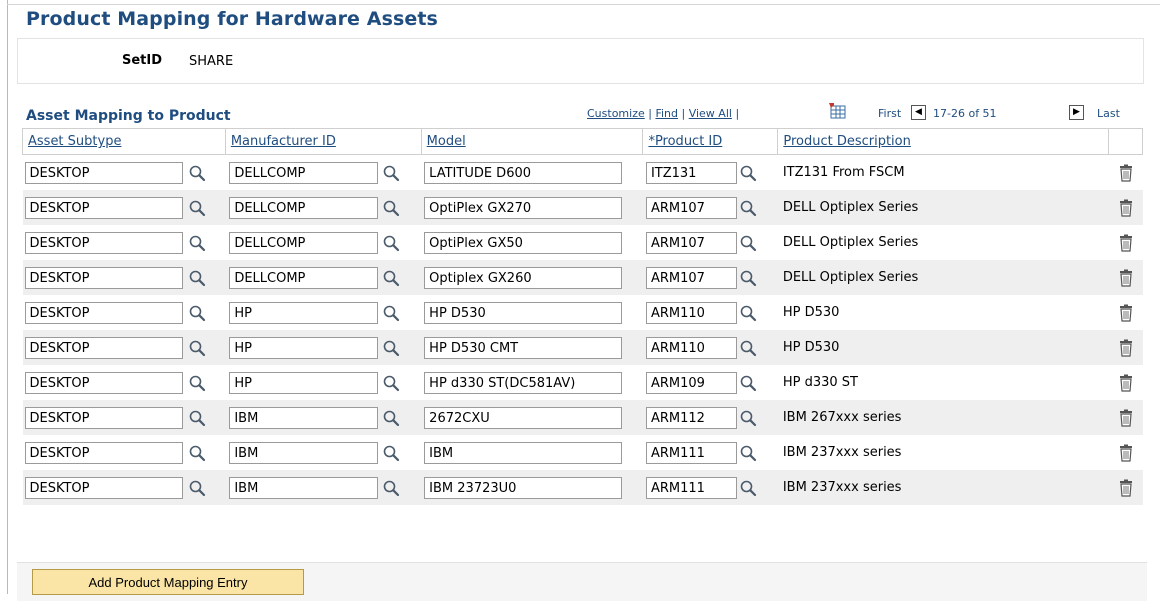 This screenshot has width=1160, height=601. Describe the element at coordinates (943, 141) in the screenshot. I see `column-header-product-description: Product Description` at that location.